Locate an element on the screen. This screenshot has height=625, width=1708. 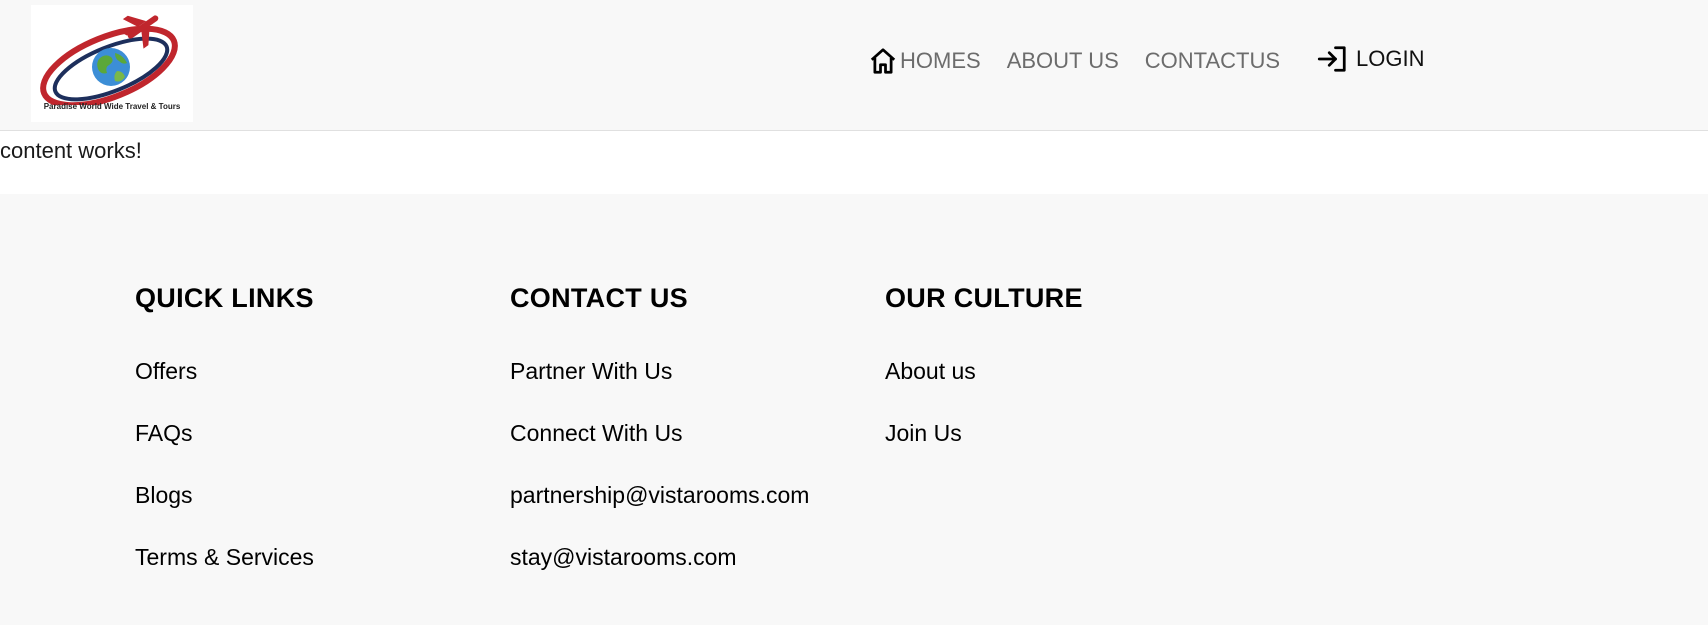
footer-link-partnership-email: partnership@vistarooms.com is located at coordinates (659, 495).